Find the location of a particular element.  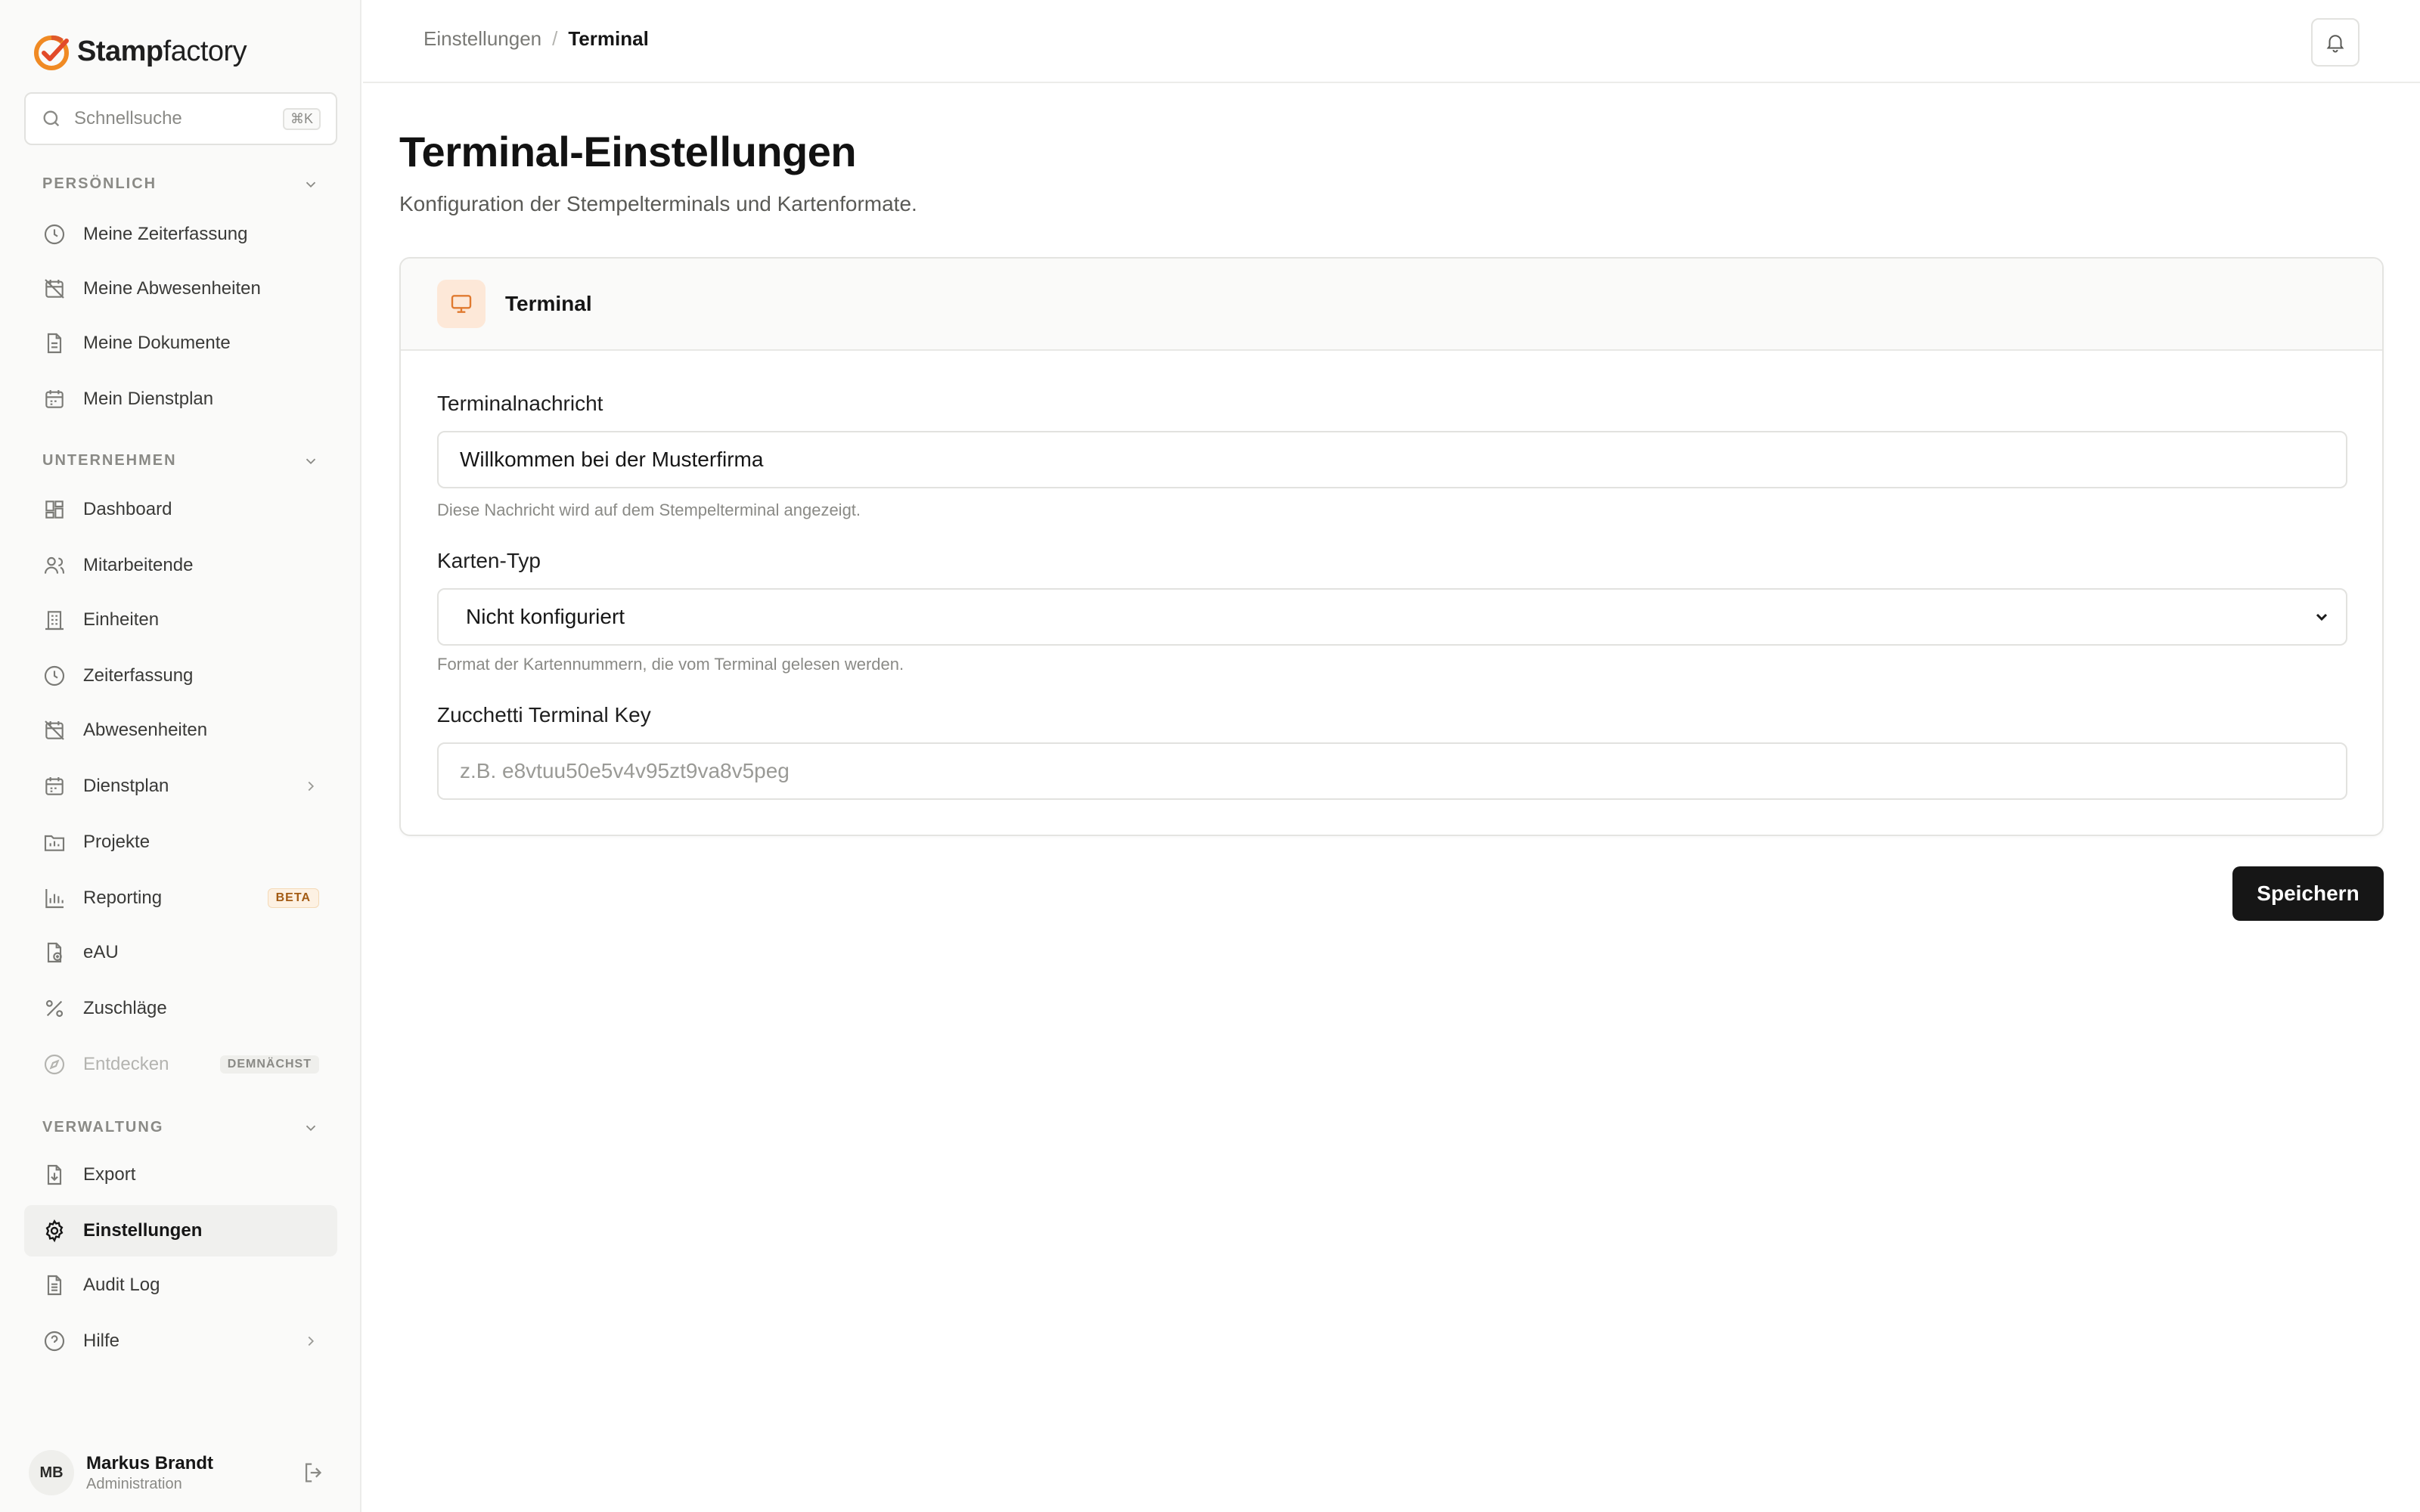

coming-soon-badge: DEMNÄCHST is located at coordinates (269, 1064).